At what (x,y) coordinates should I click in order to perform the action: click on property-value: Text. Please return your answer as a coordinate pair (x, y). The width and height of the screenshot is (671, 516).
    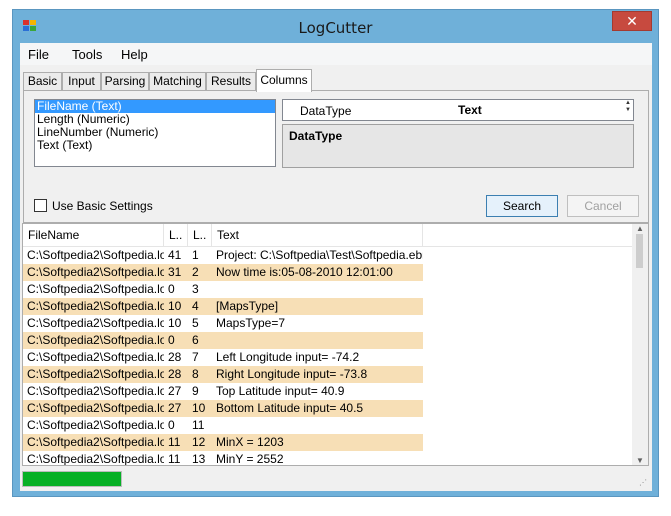
    Looking at the image, I should click on (470, 110).